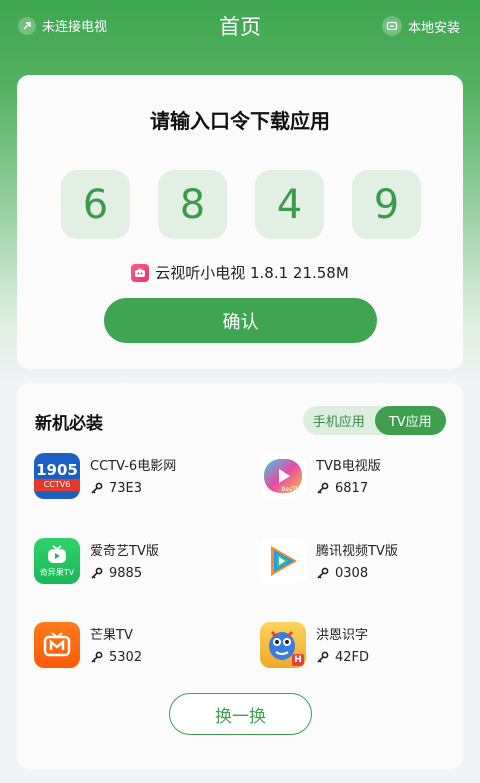 This screenshot has width=480, height=783. What do you see at coordinates (57, 470) in the screenshot?
I see `cctv6-icon-text: 1905` at bounding box center [57, 470].